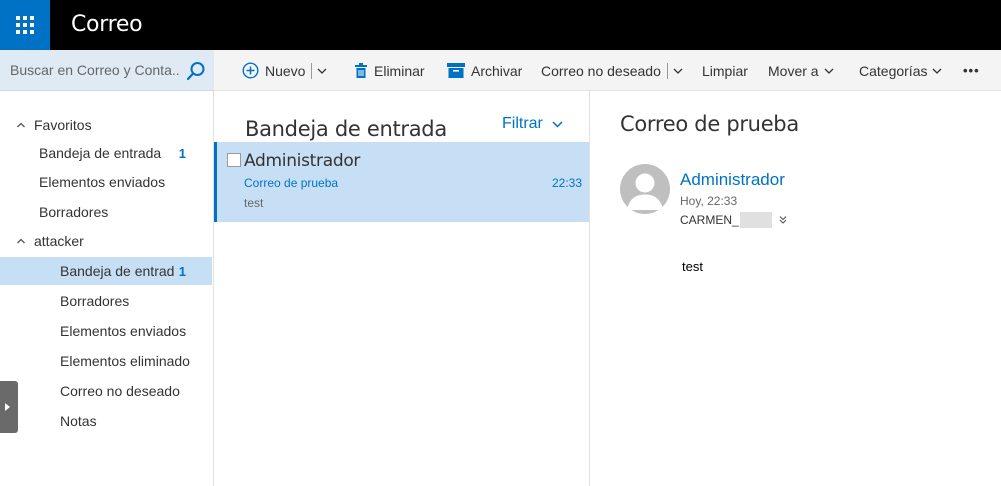 This screenshot has height=486, width=1001. I want to click on categories-button: Categorías, so click(900, 70).